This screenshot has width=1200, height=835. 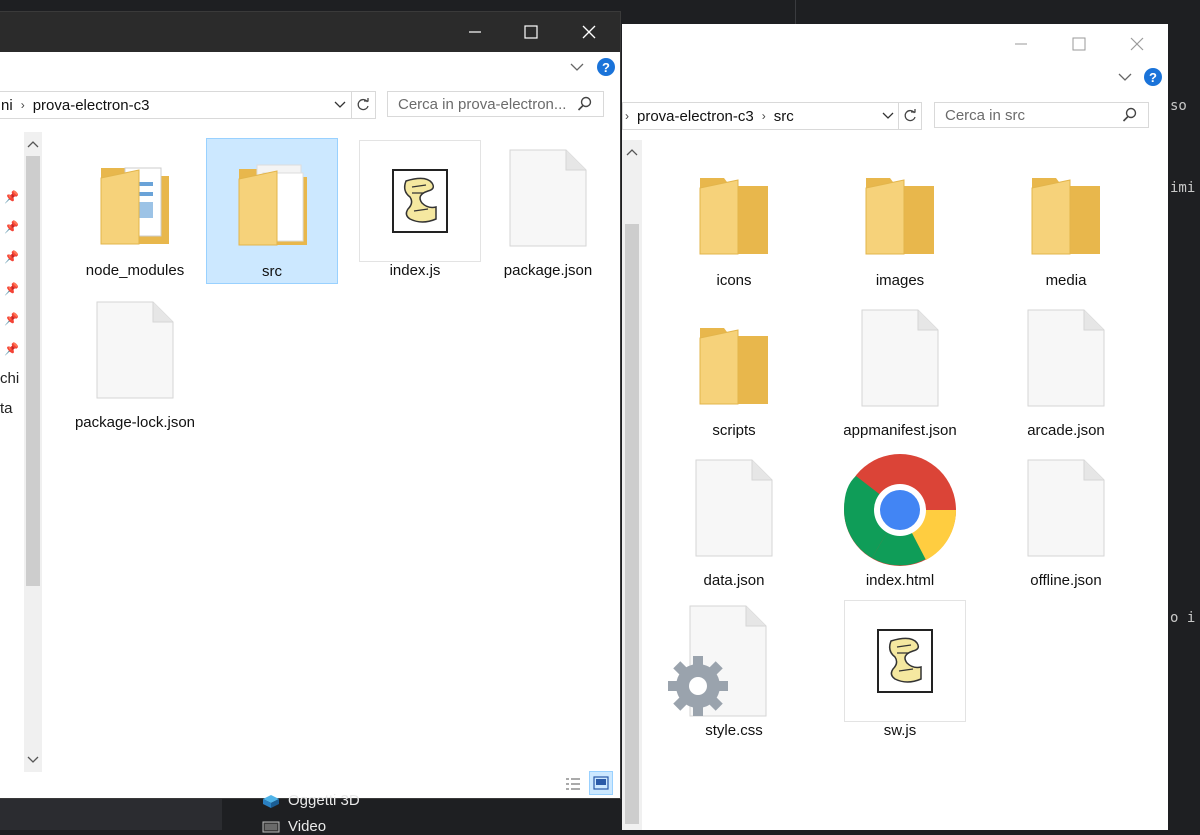 I want to click on script-file-icon, so click(x=905, y=661).